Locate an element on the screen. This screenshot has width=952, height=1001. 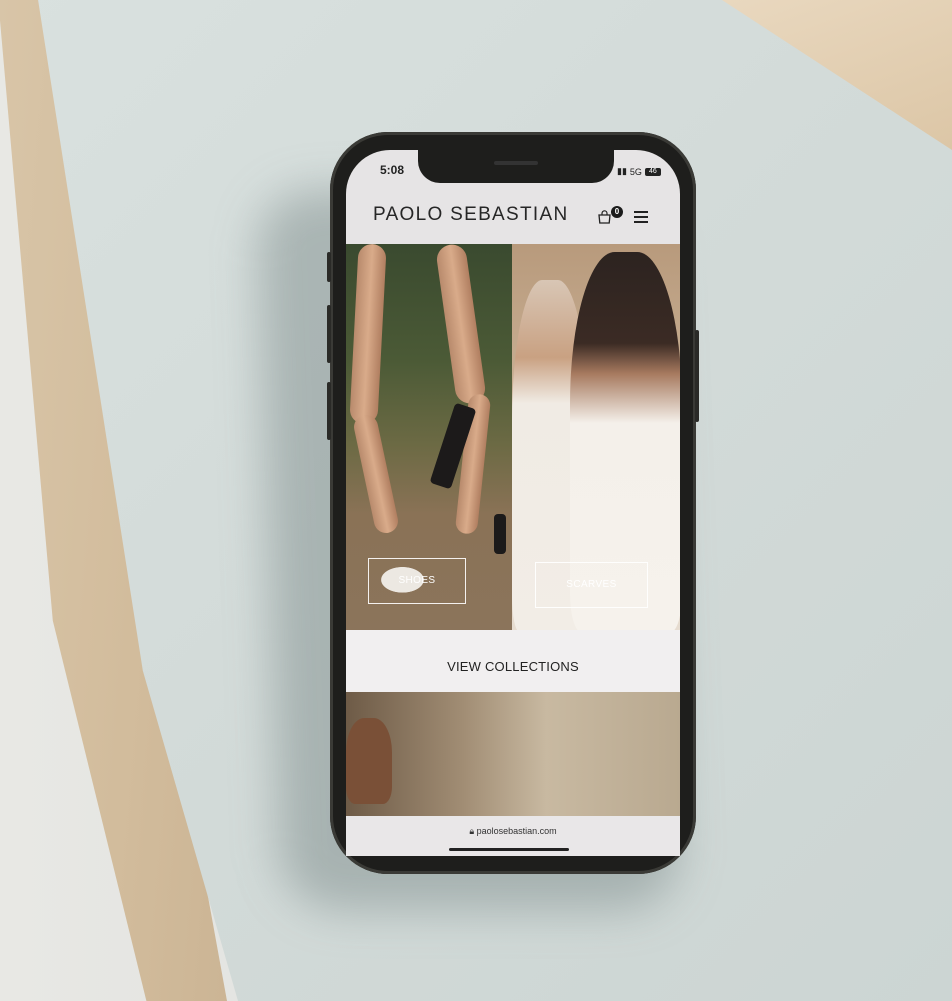
view-collections-link: VIEW COLLECTIONS is located at coordinates (513, 666).